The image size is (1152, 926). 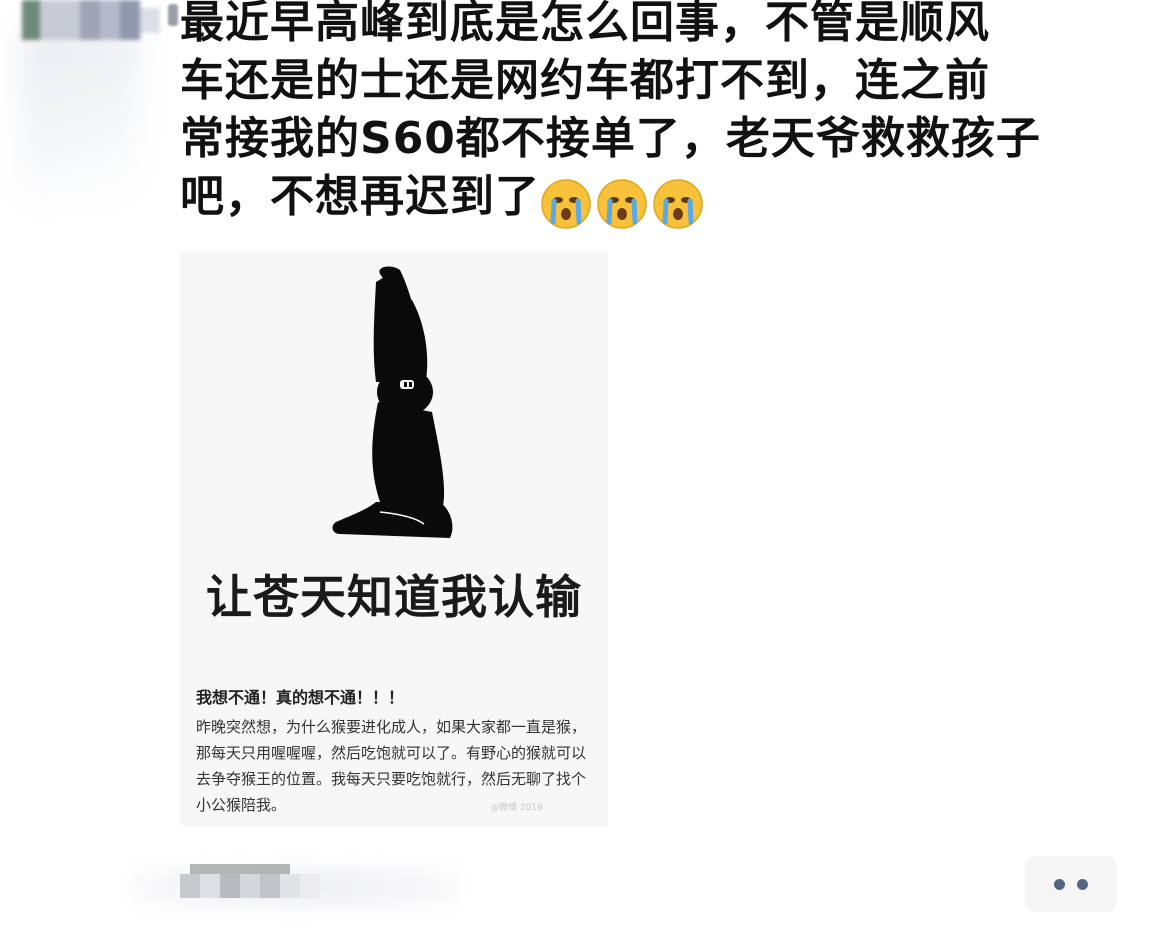 What do you see at coordinates (360, 196) in the screenshot?
I see `post-line: 吧，不想再迟到了` at bounding box center [360, 196].